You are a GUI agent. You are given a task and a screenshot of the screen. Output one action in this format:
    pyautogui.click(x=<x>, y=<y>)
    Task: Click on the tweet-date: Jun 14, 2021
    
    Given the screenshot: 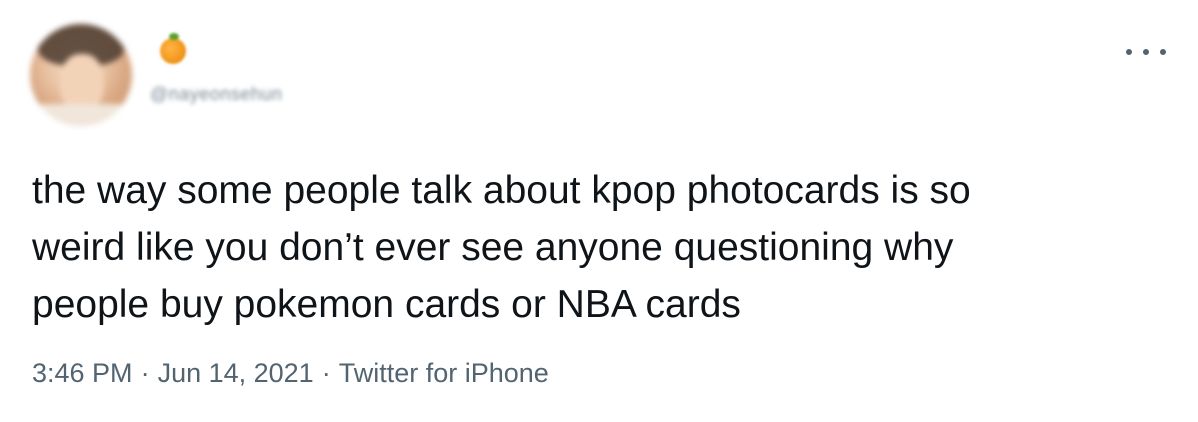 What is the action you would take?
    pyautogui.click(x=236, y=373)
    